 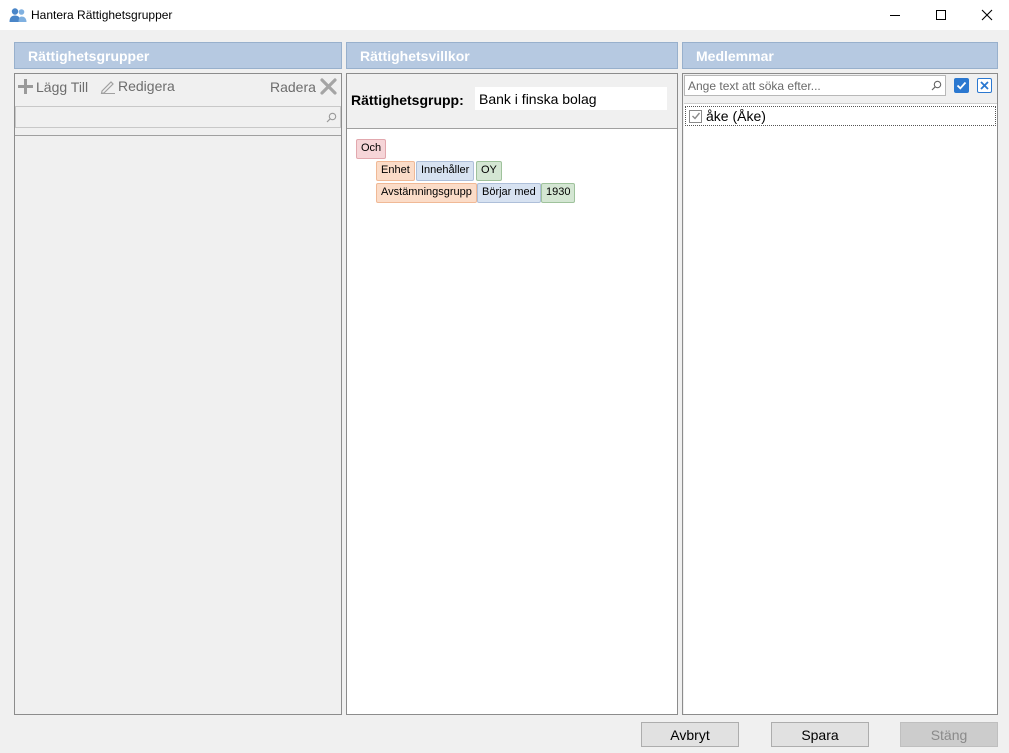 I want to click on operator-chip: Och, so click(x=371, y=149).